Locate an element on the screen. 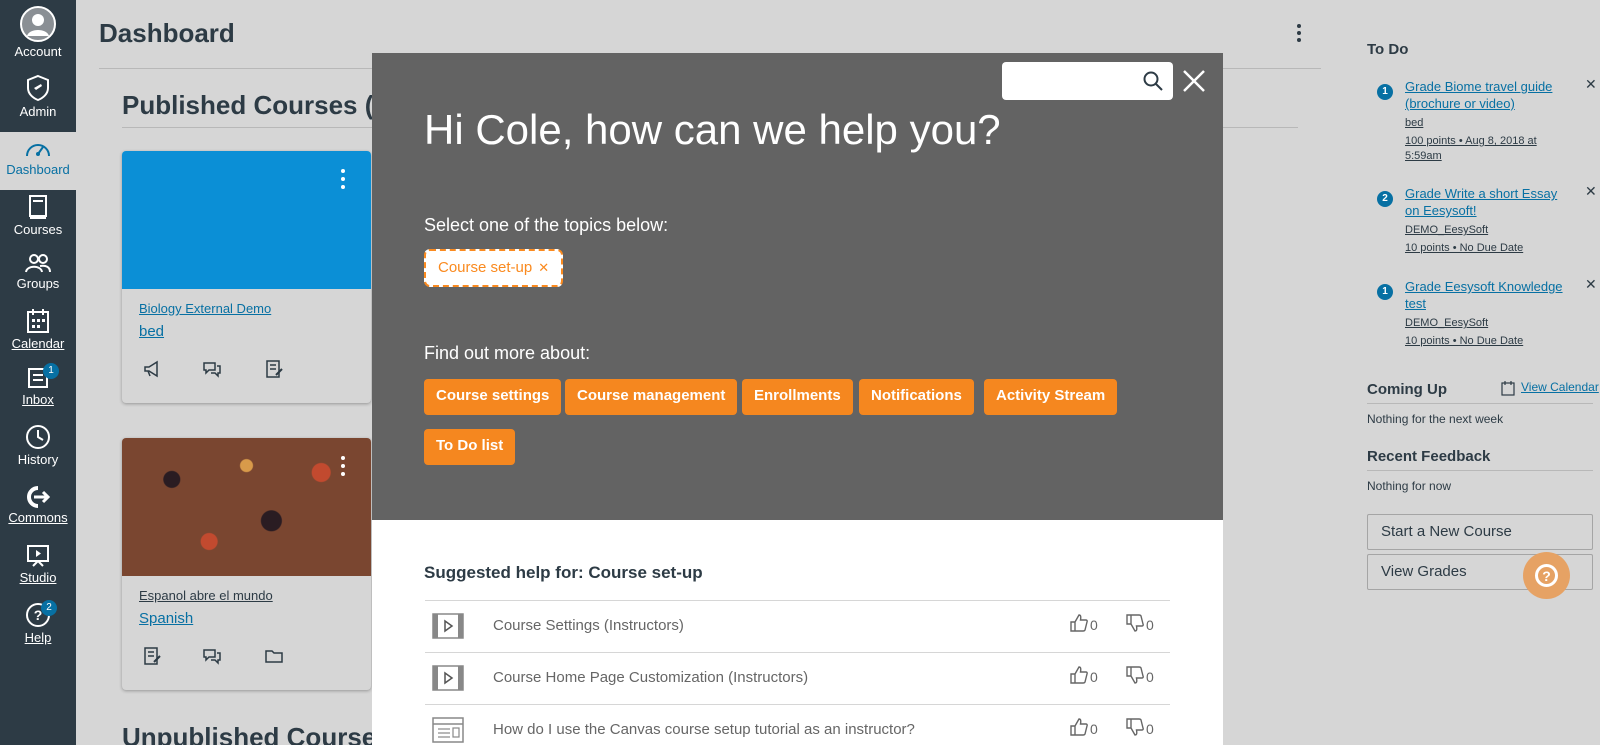  coming-up-empty: Nothing for the next week is located at coordinates (1435, 419).